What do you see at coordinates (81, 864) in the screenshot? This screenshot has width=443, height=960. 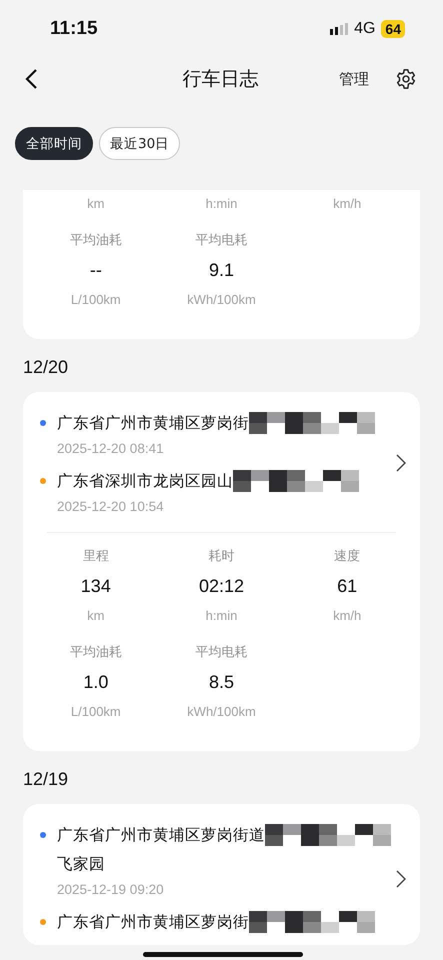 I see `address-text: 飞家园` at bounding box center [81, 864].